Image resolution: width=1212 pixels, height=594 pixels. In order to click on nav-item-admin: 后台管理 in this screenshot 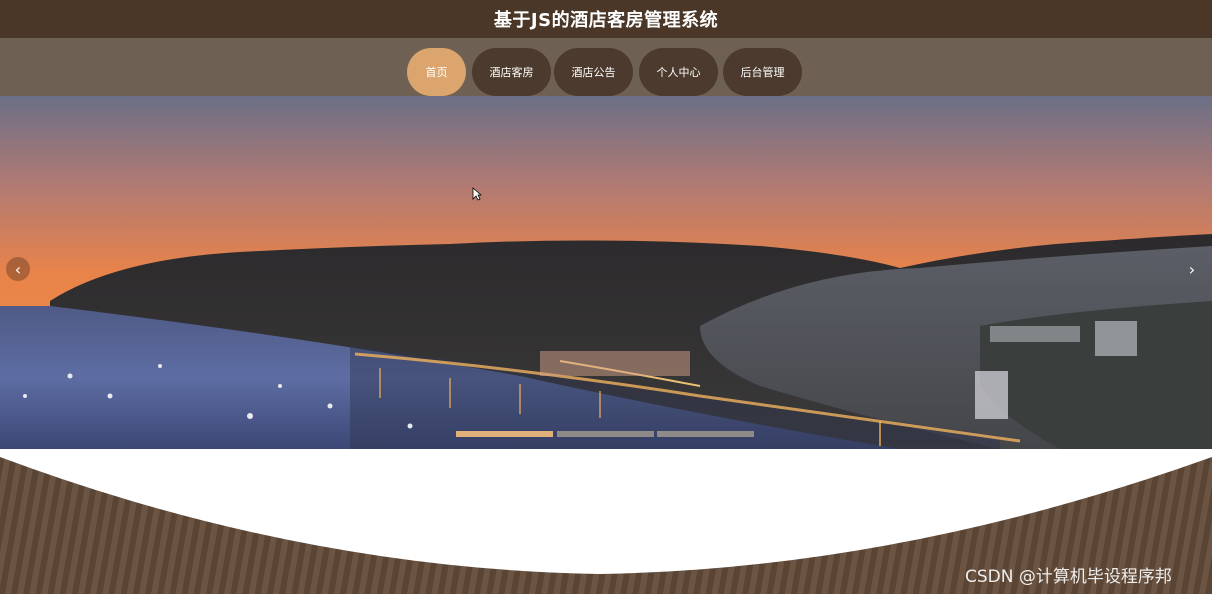, I will do `click(762, 72)`.